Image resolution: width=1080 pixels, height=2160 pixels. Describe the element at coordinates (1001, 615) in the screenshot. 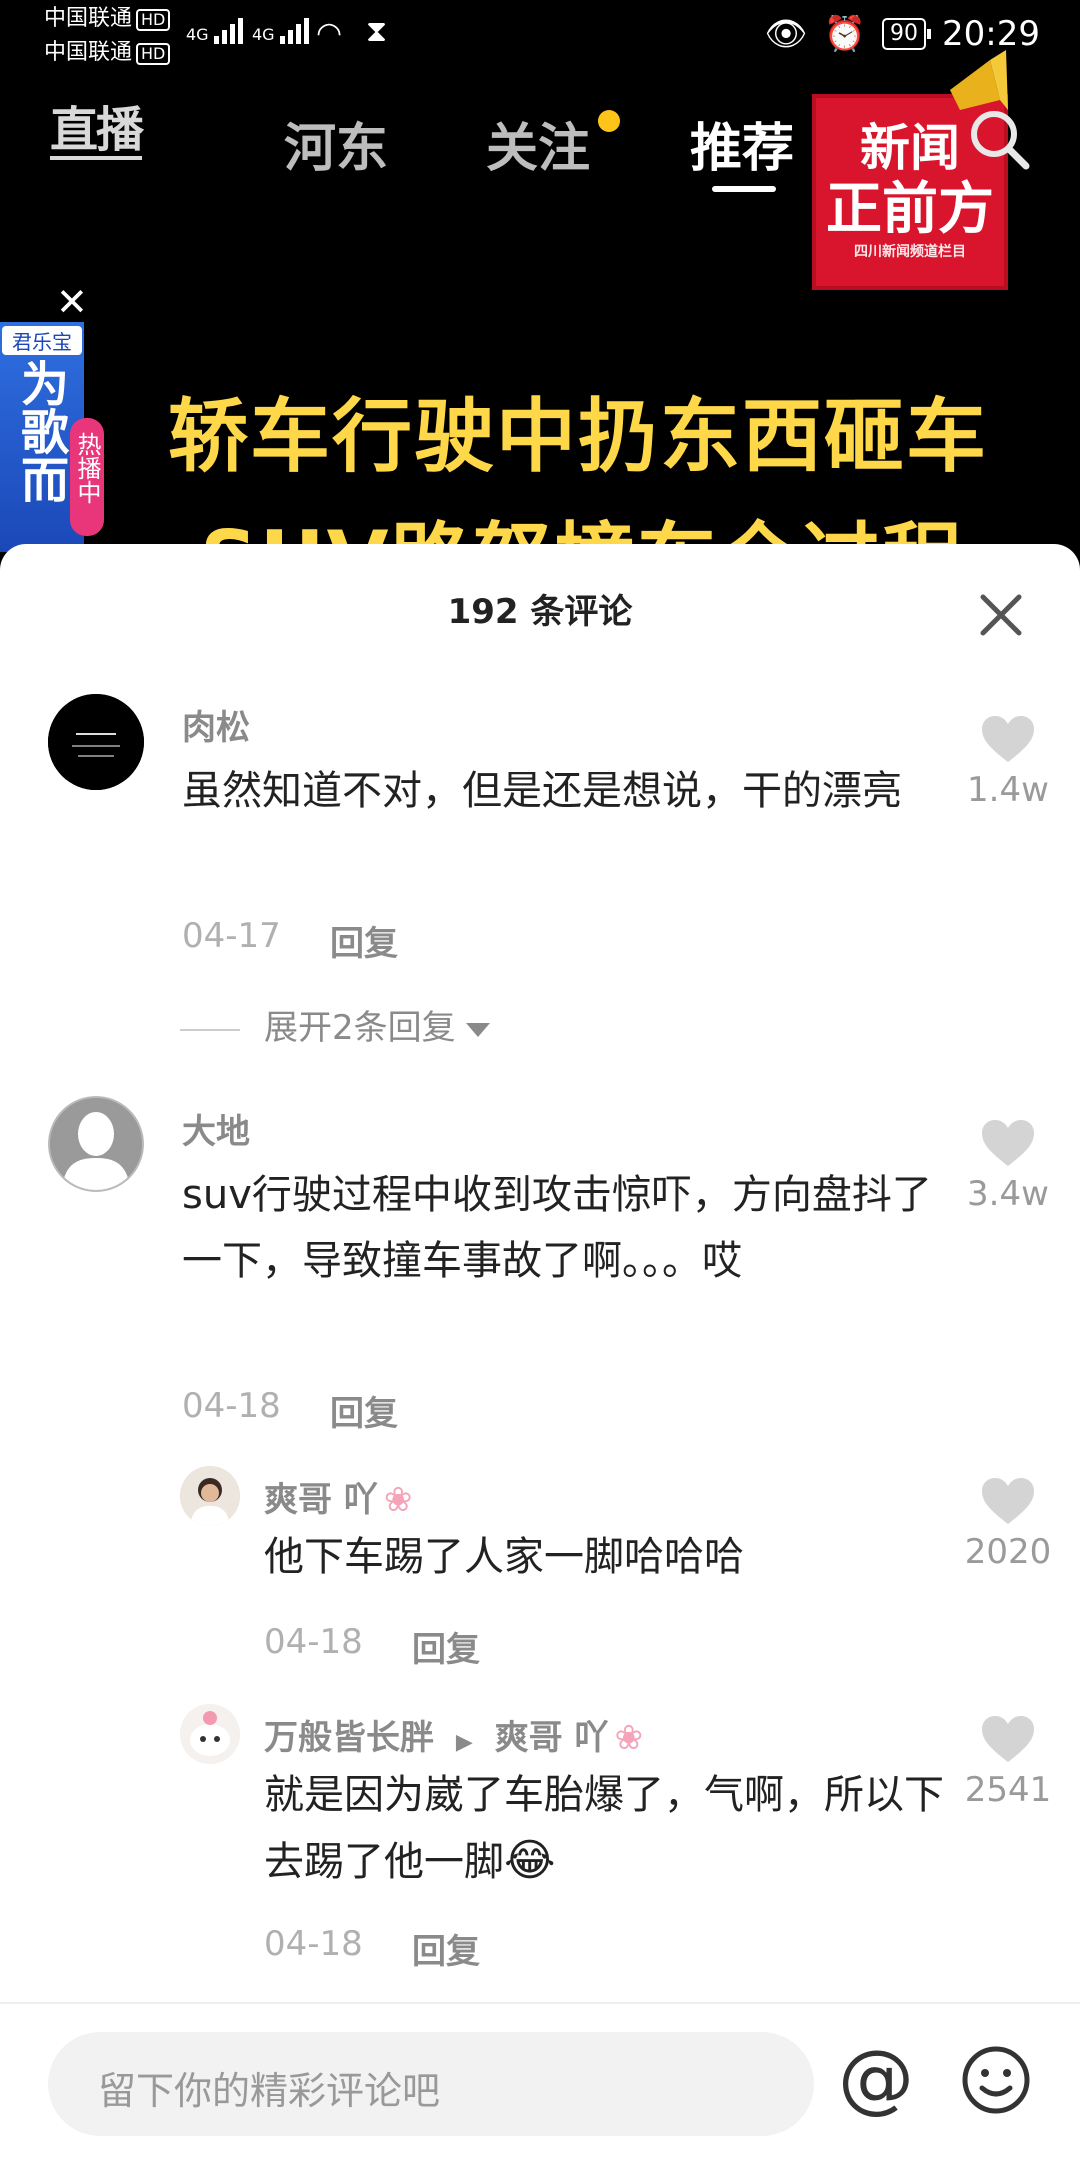

I see `close-icon` at that location.